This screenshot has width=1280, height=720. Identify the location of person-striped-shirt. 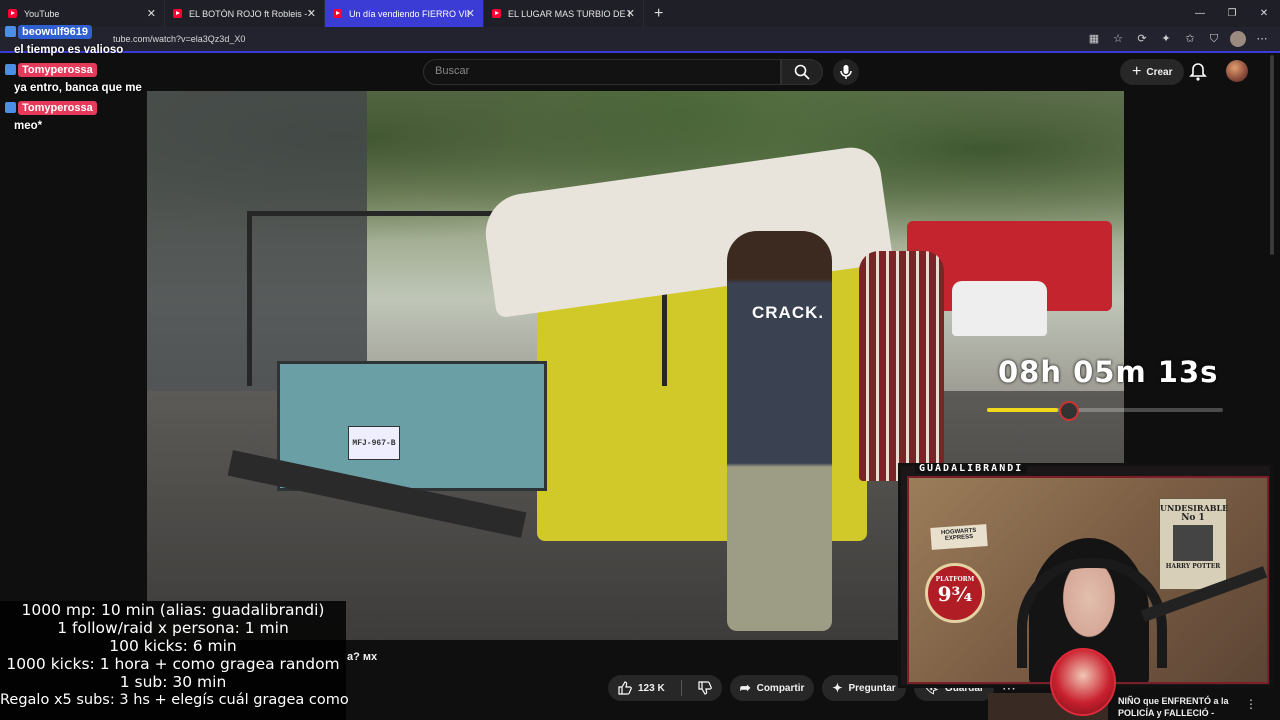
(901, 366).